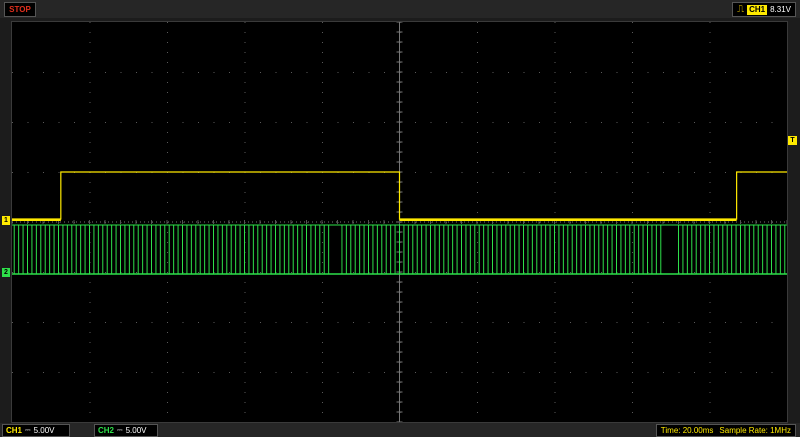 This screenshot has height=437, width=800. I want to click on ch1-trace, so click(399, 195).